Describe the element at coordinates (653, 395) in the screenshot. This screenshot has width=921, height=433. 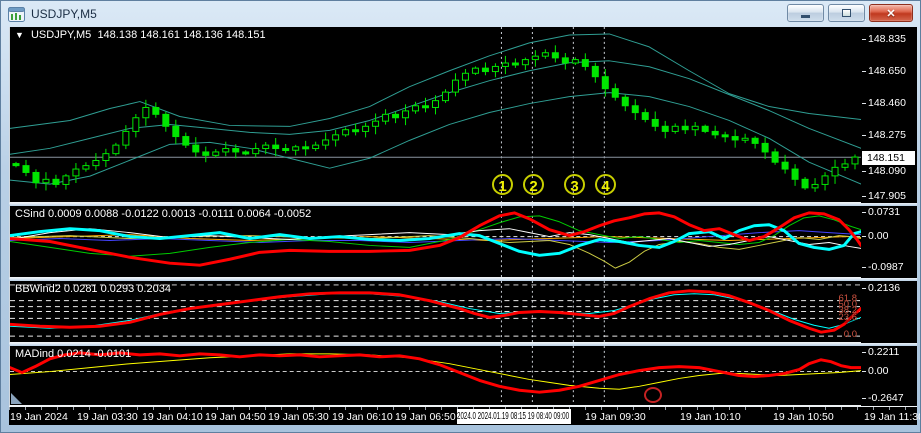
I see `red-circle-annotation` at that location.